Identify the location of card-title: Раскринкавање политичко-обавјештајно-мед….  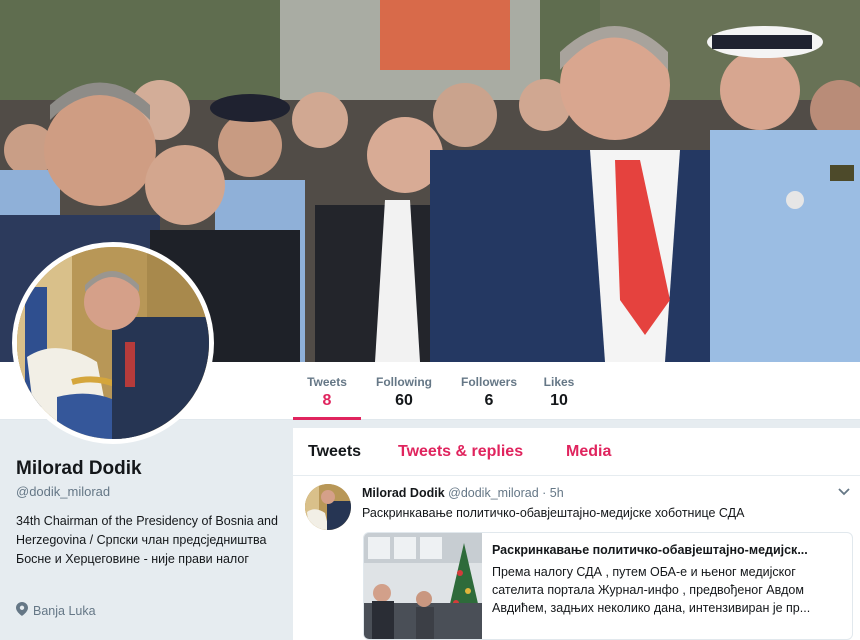
(650, 550).